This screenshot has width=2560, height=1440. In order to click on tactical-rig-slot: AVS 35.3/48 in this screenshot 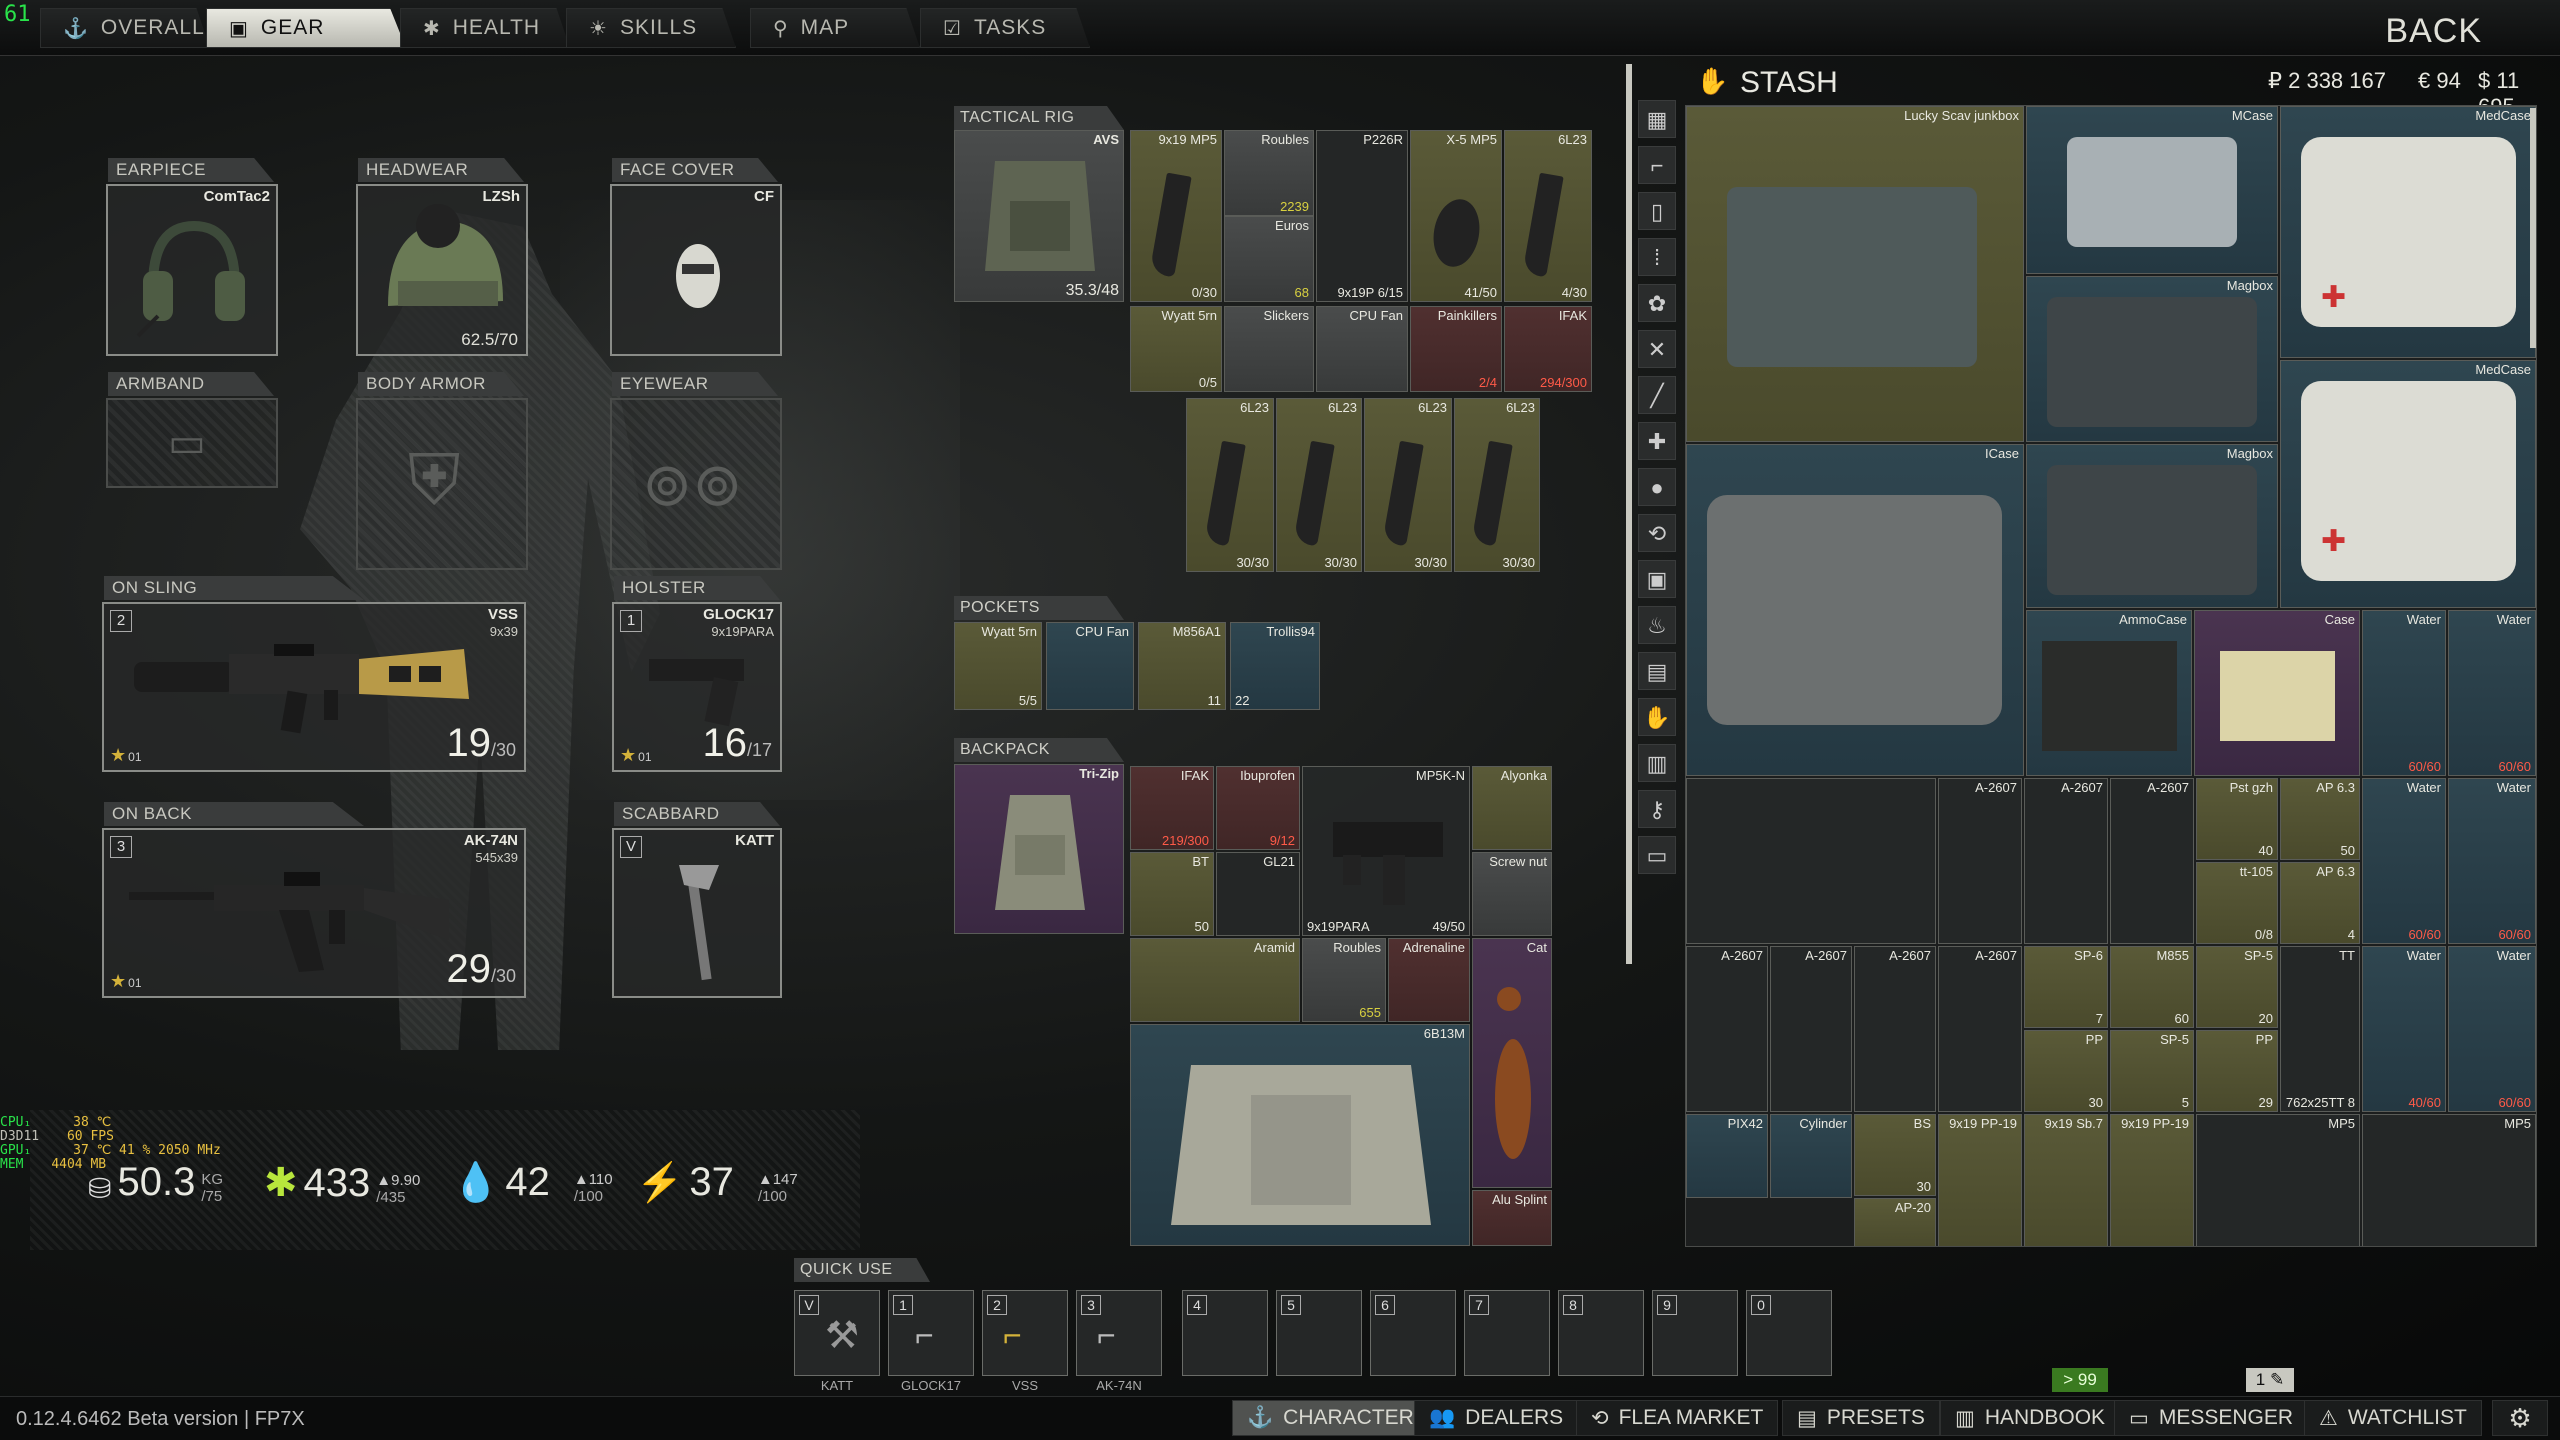, I will do `click(1039, 216)`.